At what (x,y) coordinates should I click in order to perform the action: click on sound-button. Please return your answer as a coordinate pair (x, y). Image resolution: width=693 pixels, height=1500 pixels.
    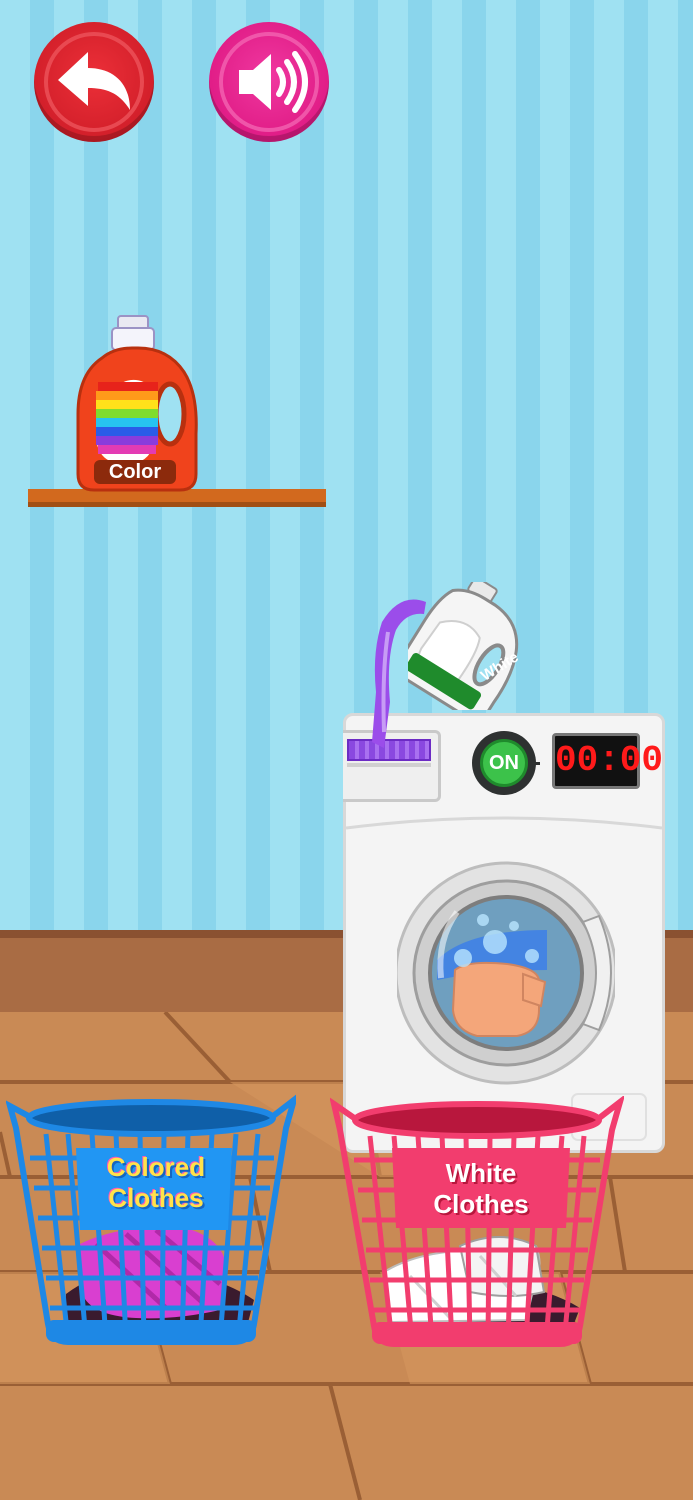
    Looking at the image, I should click on (269, 82).